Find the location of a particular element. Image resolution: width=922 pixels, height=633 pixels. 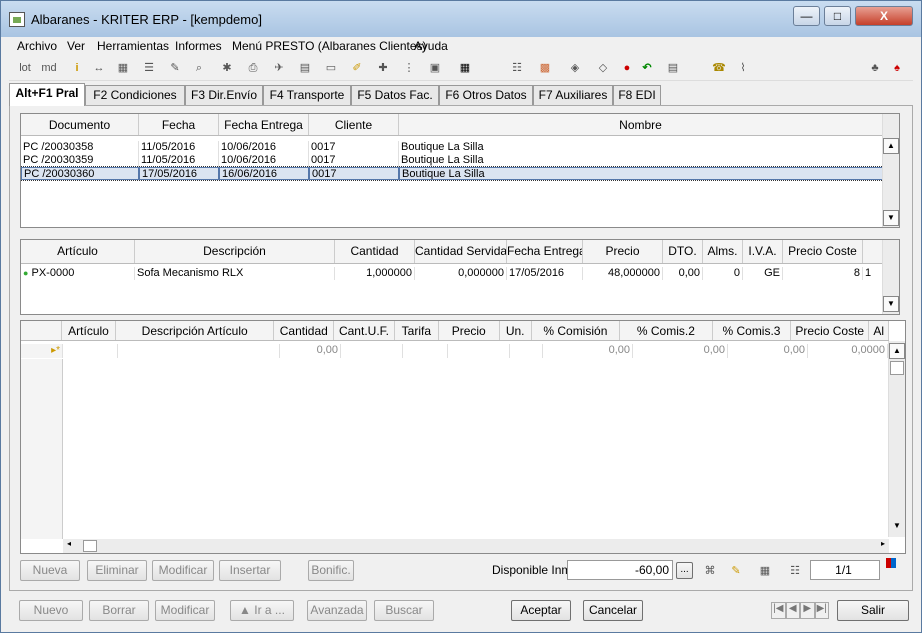

minimize-button: — is located at coordinates (806, 16).